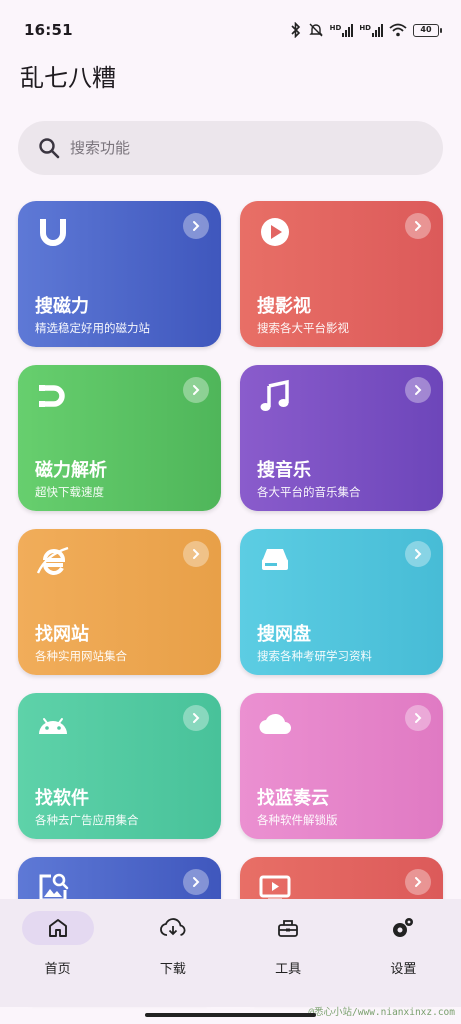  Describe the element at coordinates (293, 798) in the screenshot. I see `card-title: 找蓝奏云` at that location.